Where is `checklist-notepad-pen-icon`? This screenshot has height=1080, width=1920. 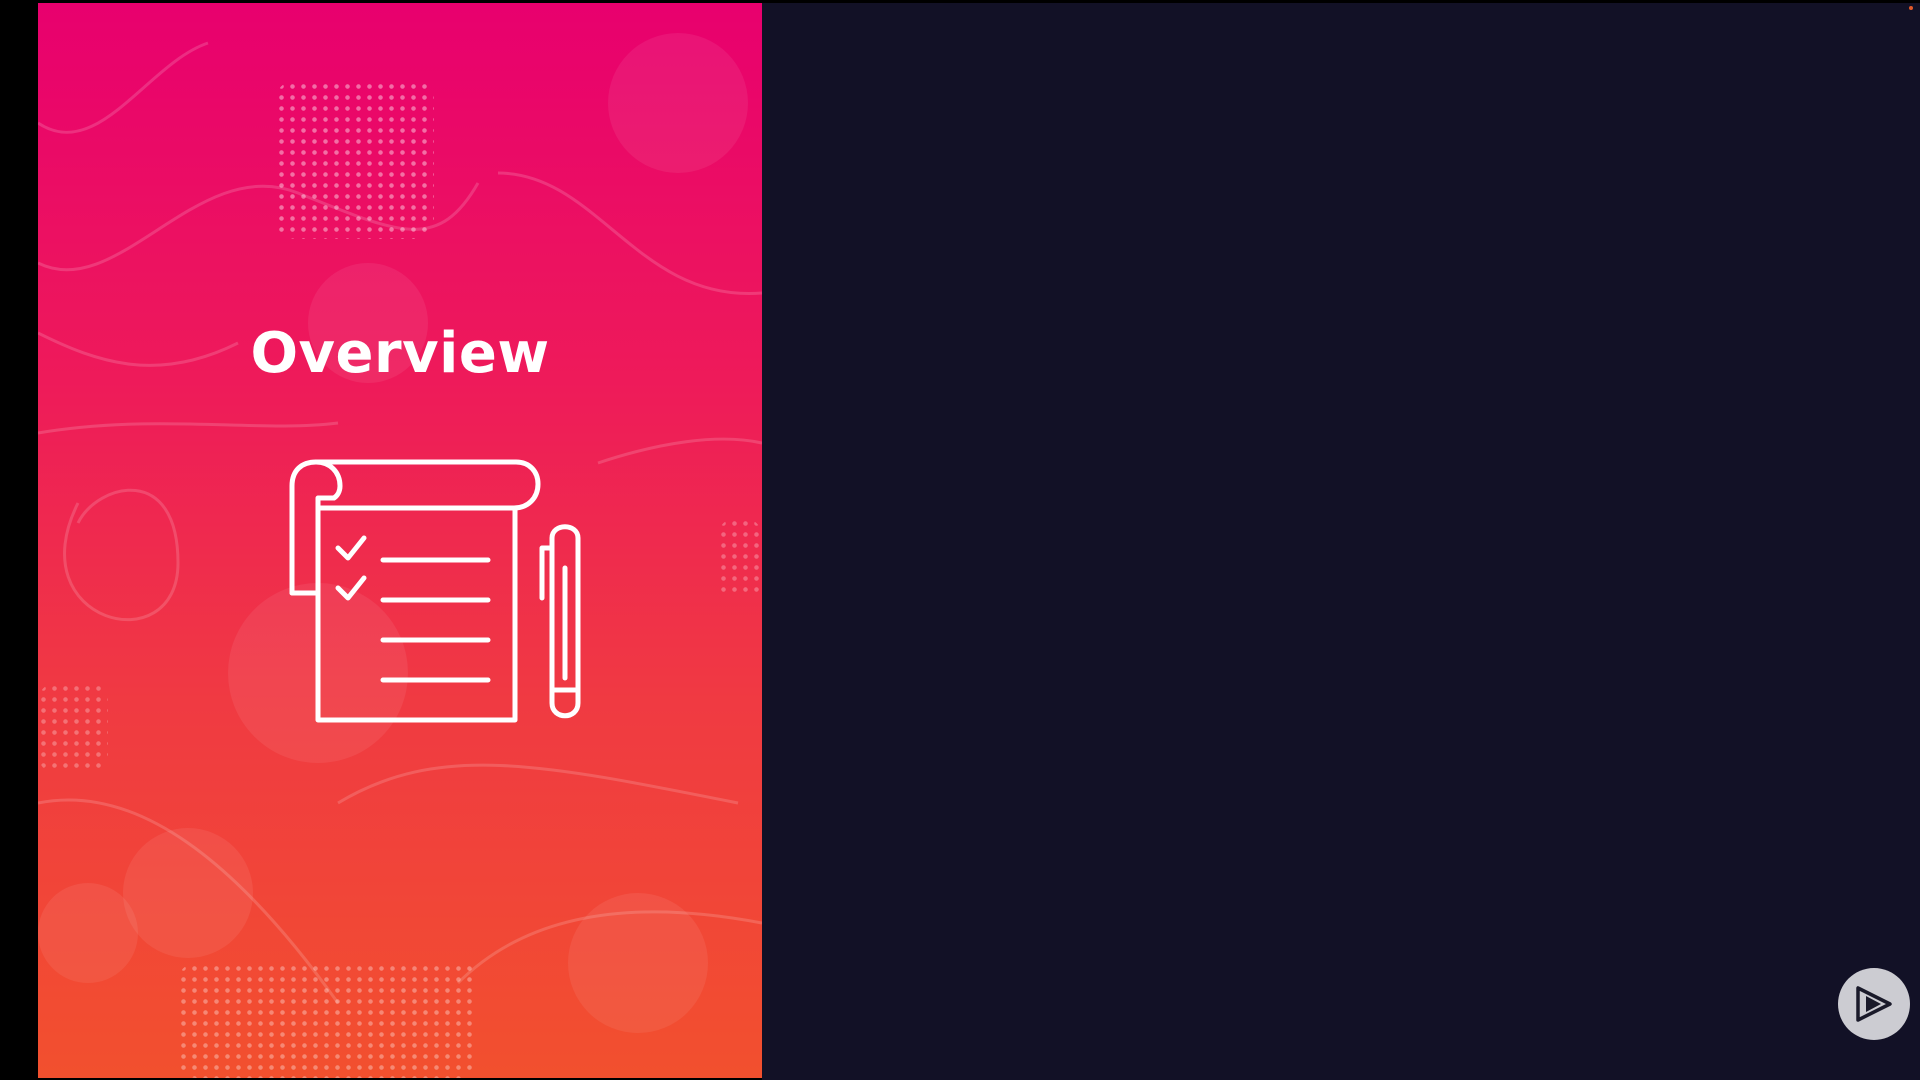 checklist-notepad-pen-icon is located at coordinates (435, 591).